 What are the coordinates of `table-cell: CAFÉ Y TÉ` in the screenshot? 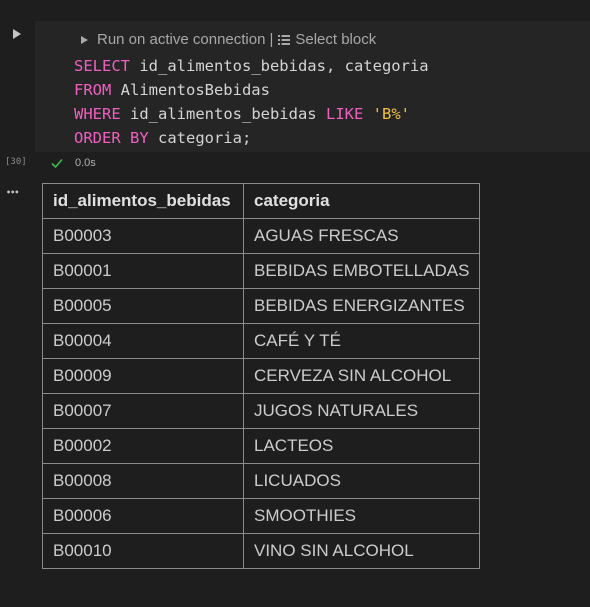 It's located at (361, 341).